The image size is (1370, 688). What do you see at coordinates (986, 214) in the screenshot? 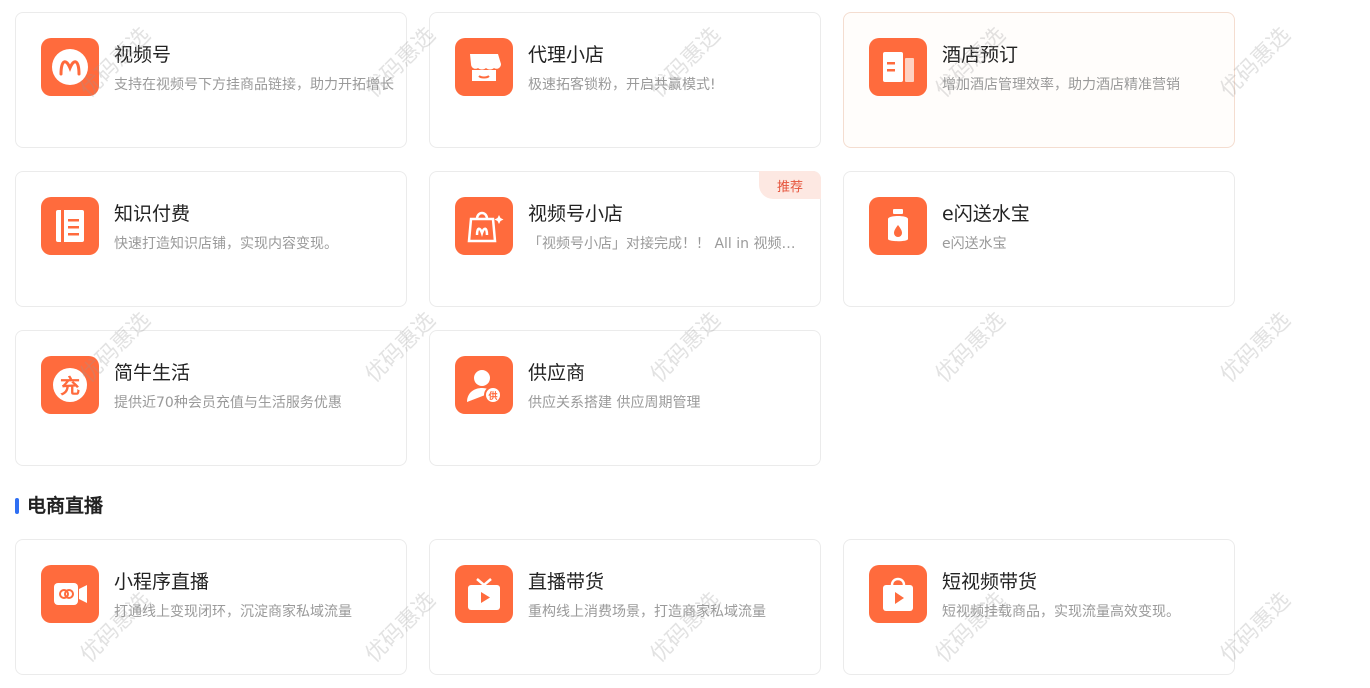
I see `card-title: e闪送水宝` at bounding box center [986, 214].